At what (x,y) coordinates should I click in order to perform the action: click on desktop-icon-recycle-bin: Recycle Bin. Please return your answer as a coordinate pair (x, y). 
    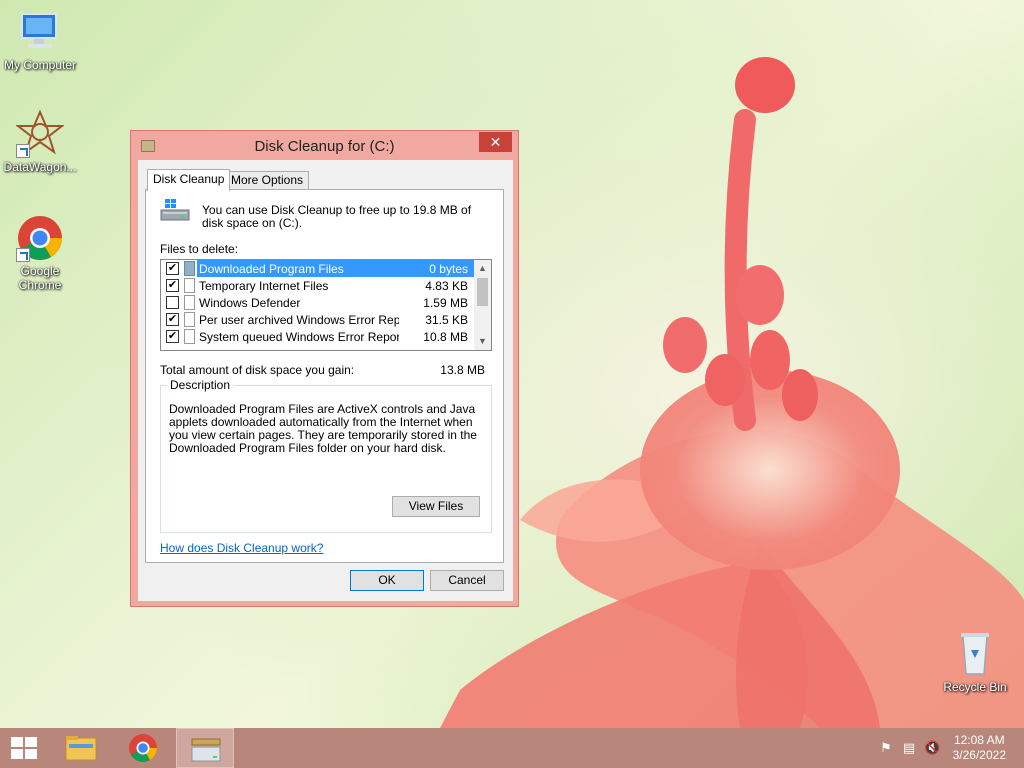
    Looking at the image, I should click on (975, 662).